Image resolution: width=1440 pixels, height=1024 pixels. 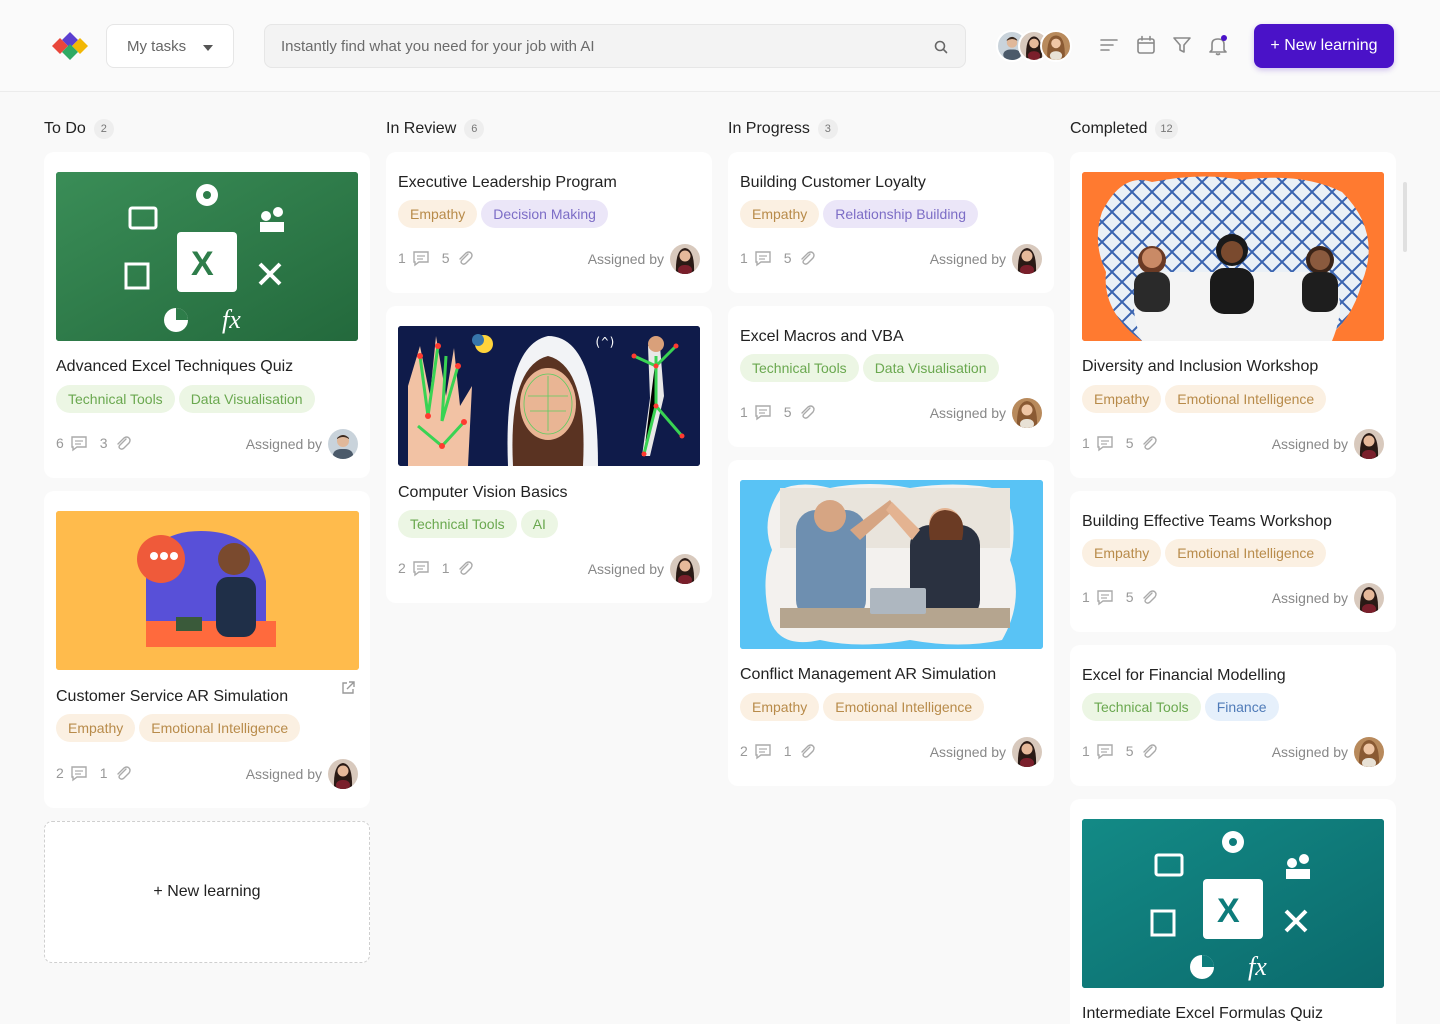 What do you see at coordinates (787, 412) in the screenshot?
I see `attachment-count: 5` at bounding box center [787, 412].